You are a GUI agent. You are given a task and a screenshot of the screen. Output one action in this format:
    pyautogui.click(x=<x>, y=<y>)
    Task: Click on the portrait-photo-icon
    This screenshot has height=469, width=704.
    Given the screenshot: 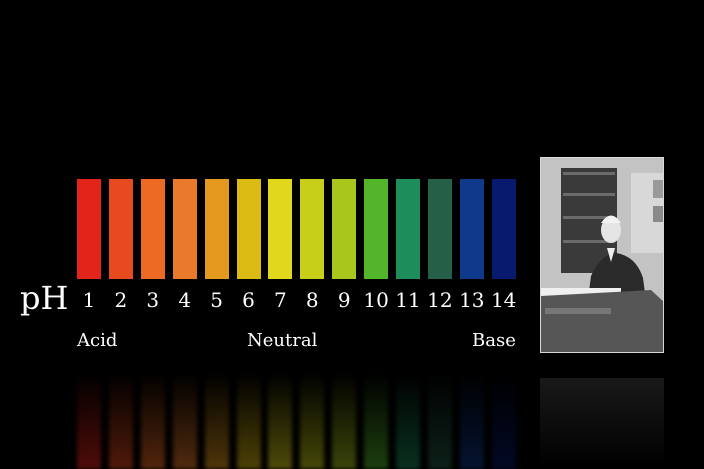 What is the action you would take?
    pyautogui.click(x=602, y=255)
    